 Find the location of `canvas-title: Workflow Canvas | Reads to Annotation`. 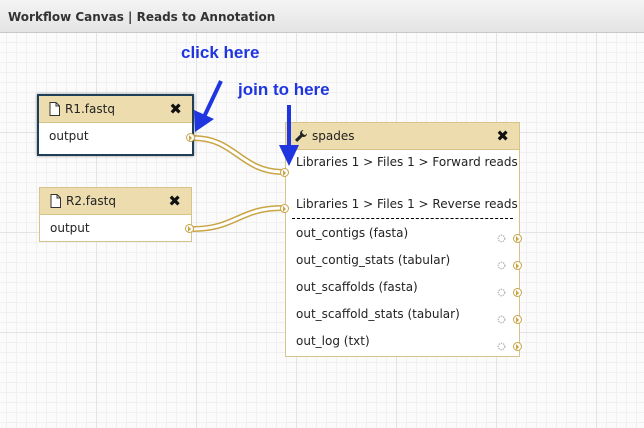

canvas-title: Workflow Canvas | Reads to Annotation is located at coordinates (142, 17).